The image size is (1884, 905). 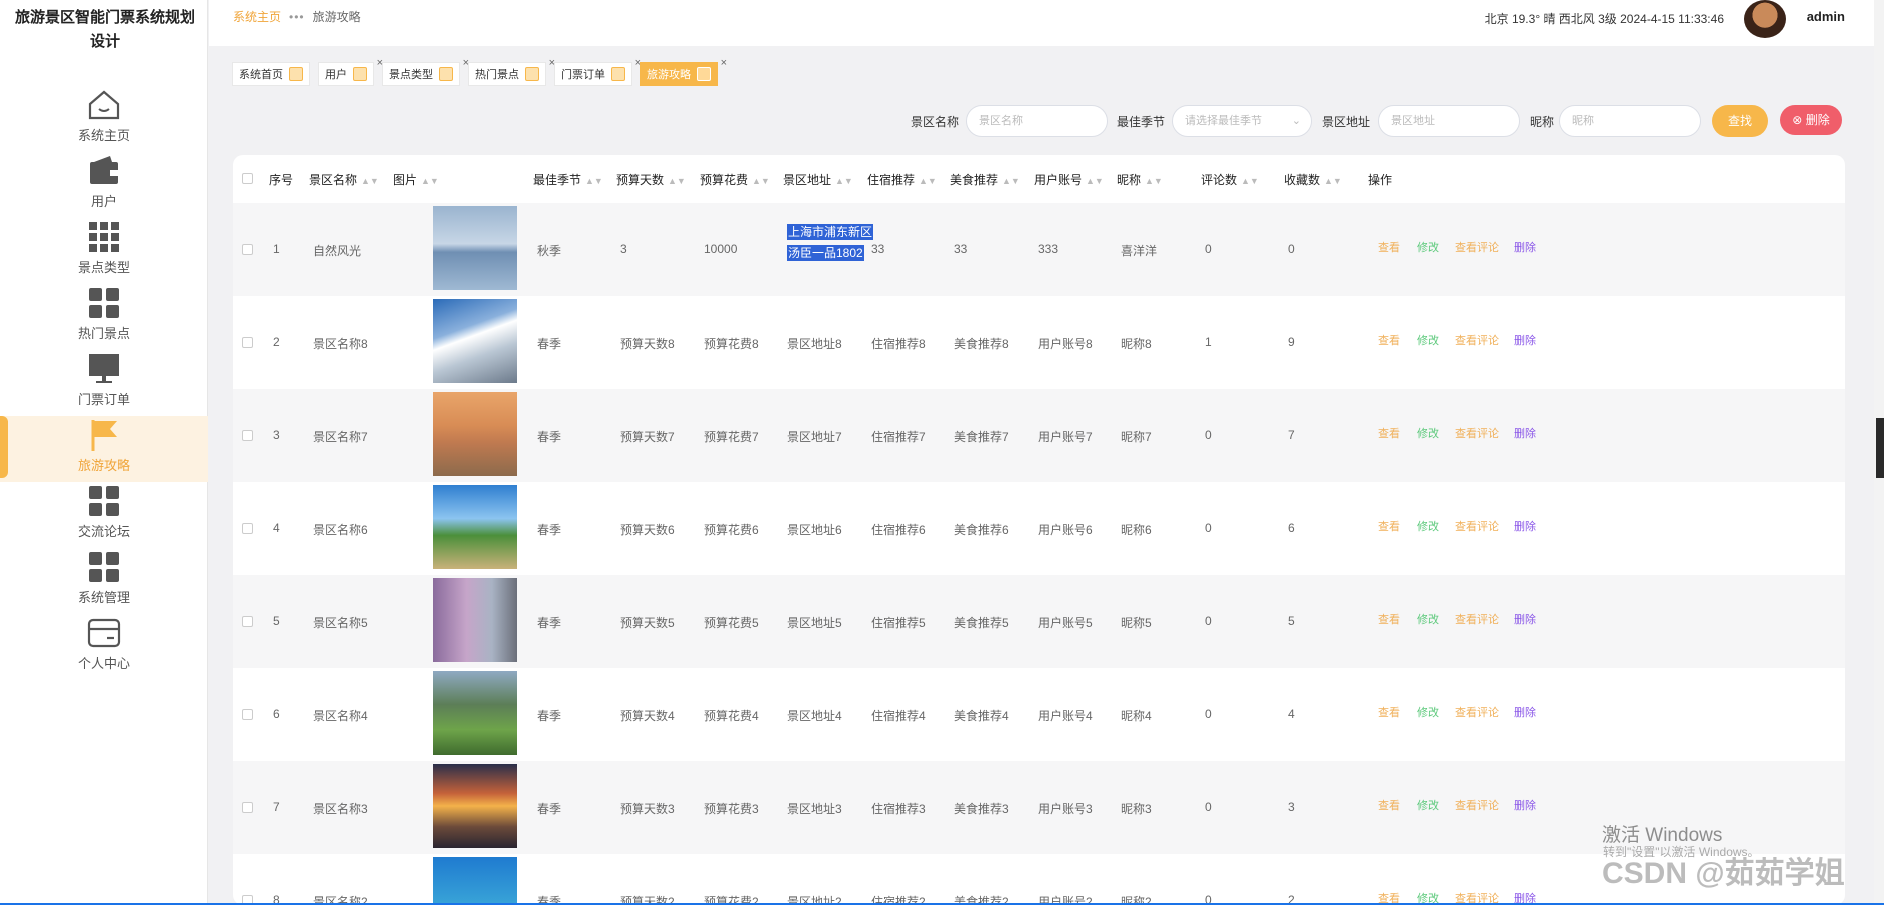 What do you see at coordinates (898, 716) in the screenshot?
I see `cell-stay: 住宿推荐4` at bounding box center [898, 716].